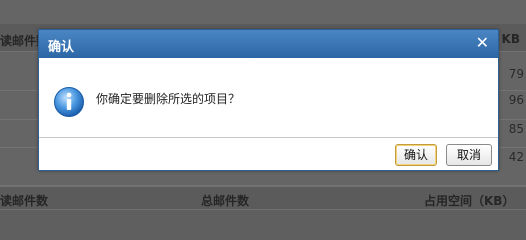 Image resolution: width=526 pixels, height=240 pixels. I want to click on close-icon: ✕, so click(482, 43).